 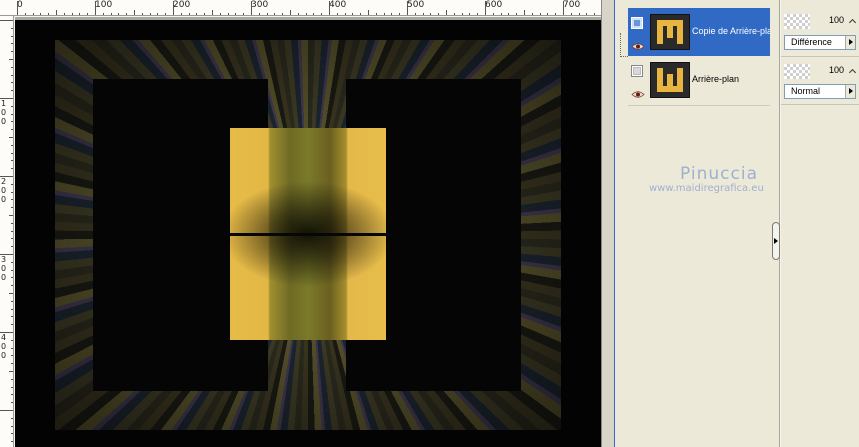 I want to click on layer-name: Copie de Arrière-plan, so click(x=731, y=31).